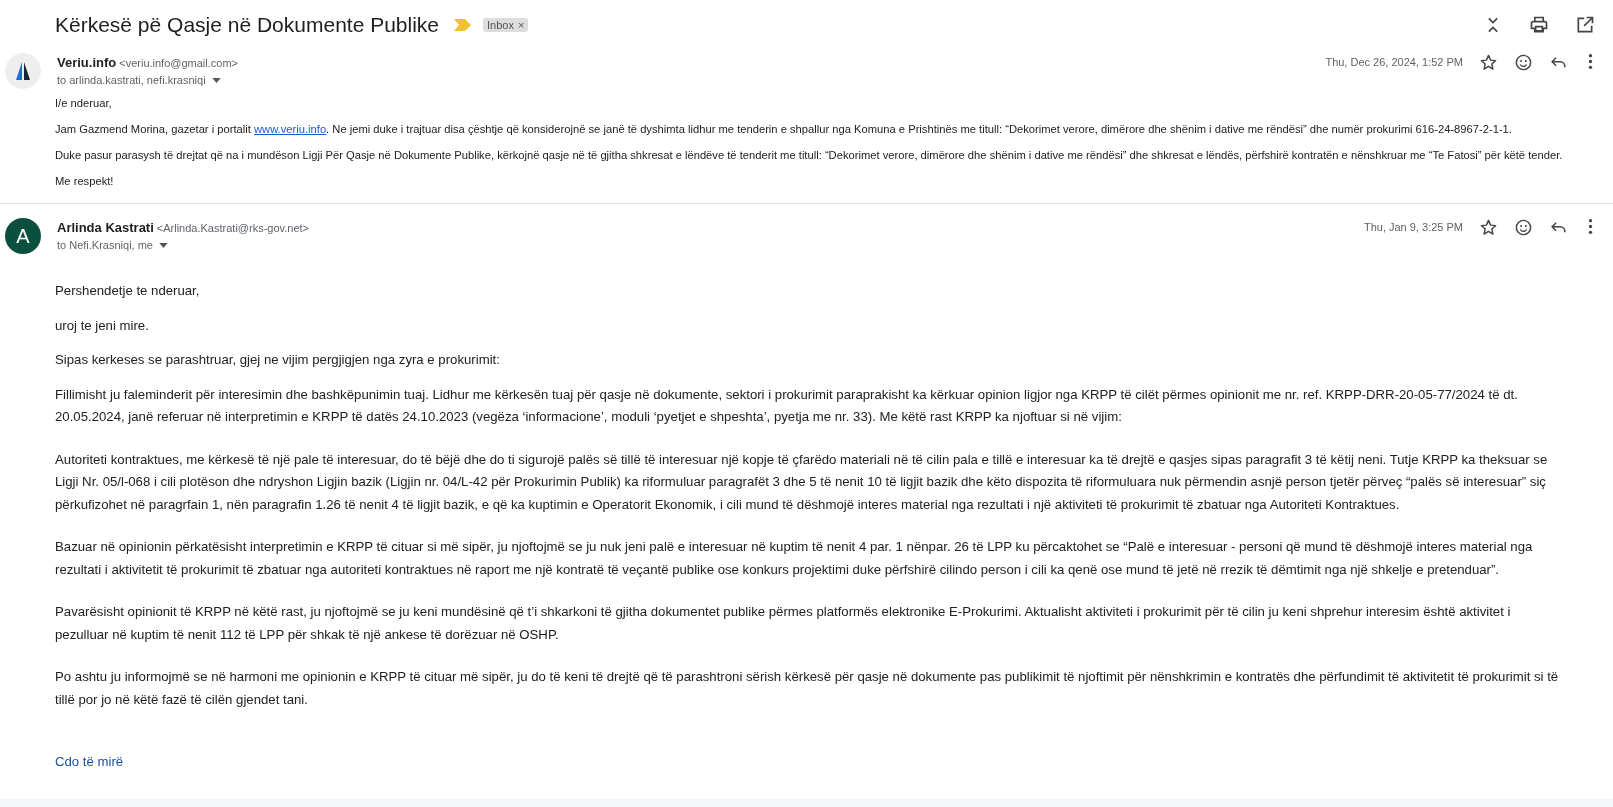  I want to click on message-paragraph: Bazuar në opinionin përkatësisht interpretimin e KRPP të cituar si më sipër, ju njoftojmë se ju nuk jeni palë e interesuar në kuptim të nenit 4 par. 1 nënpar. 26 të LPP ku përcaktohet se “Palë e interesuar - personi që mund të dëshmojë interes material nga rezultati i aktivitetit të prokurimit të zbatuar nga autoriteti kontraktues në raport me një kontratë të veçantë publike ose konkurs projektimi duke përfshirë cilindo person i cili ka qenë ose mund të jetë në rrezik të dëmtimit nga një shkelje e pretenduar”., so click(794, 558).